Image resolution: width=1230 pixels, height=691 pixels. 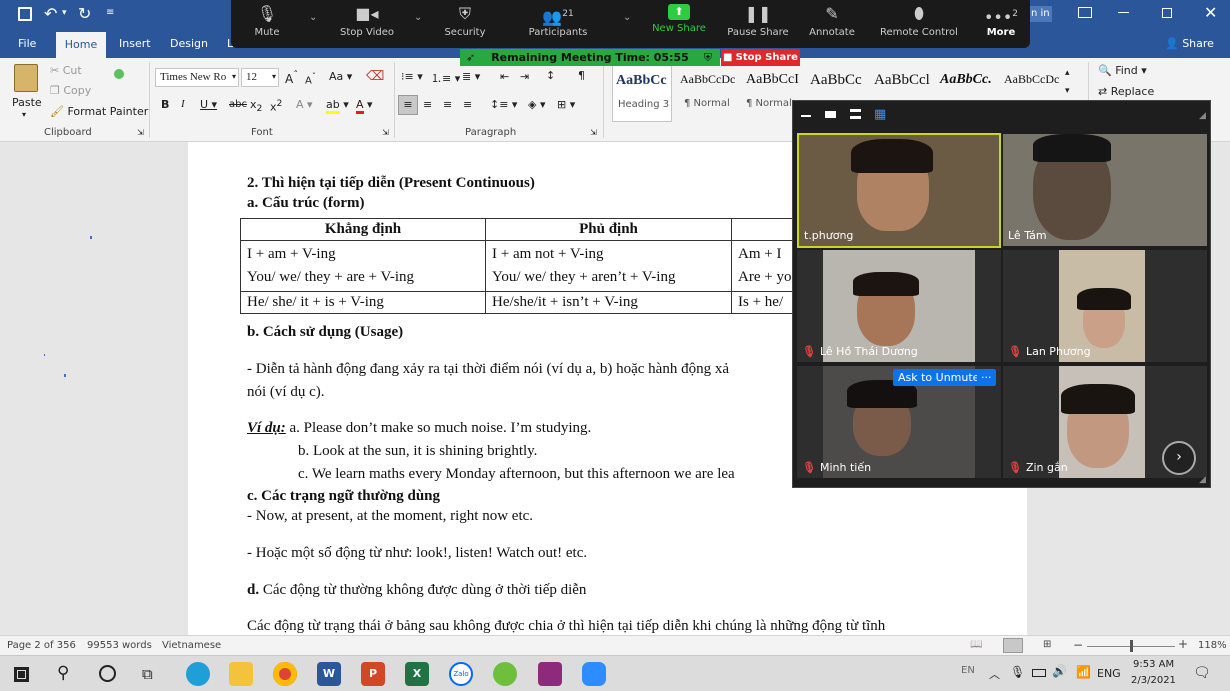 What do you see at coordinates (1126, 91) in the screenshot?
I see `replace-button: ⇄ Replace` at bounding box center [1126, 91].